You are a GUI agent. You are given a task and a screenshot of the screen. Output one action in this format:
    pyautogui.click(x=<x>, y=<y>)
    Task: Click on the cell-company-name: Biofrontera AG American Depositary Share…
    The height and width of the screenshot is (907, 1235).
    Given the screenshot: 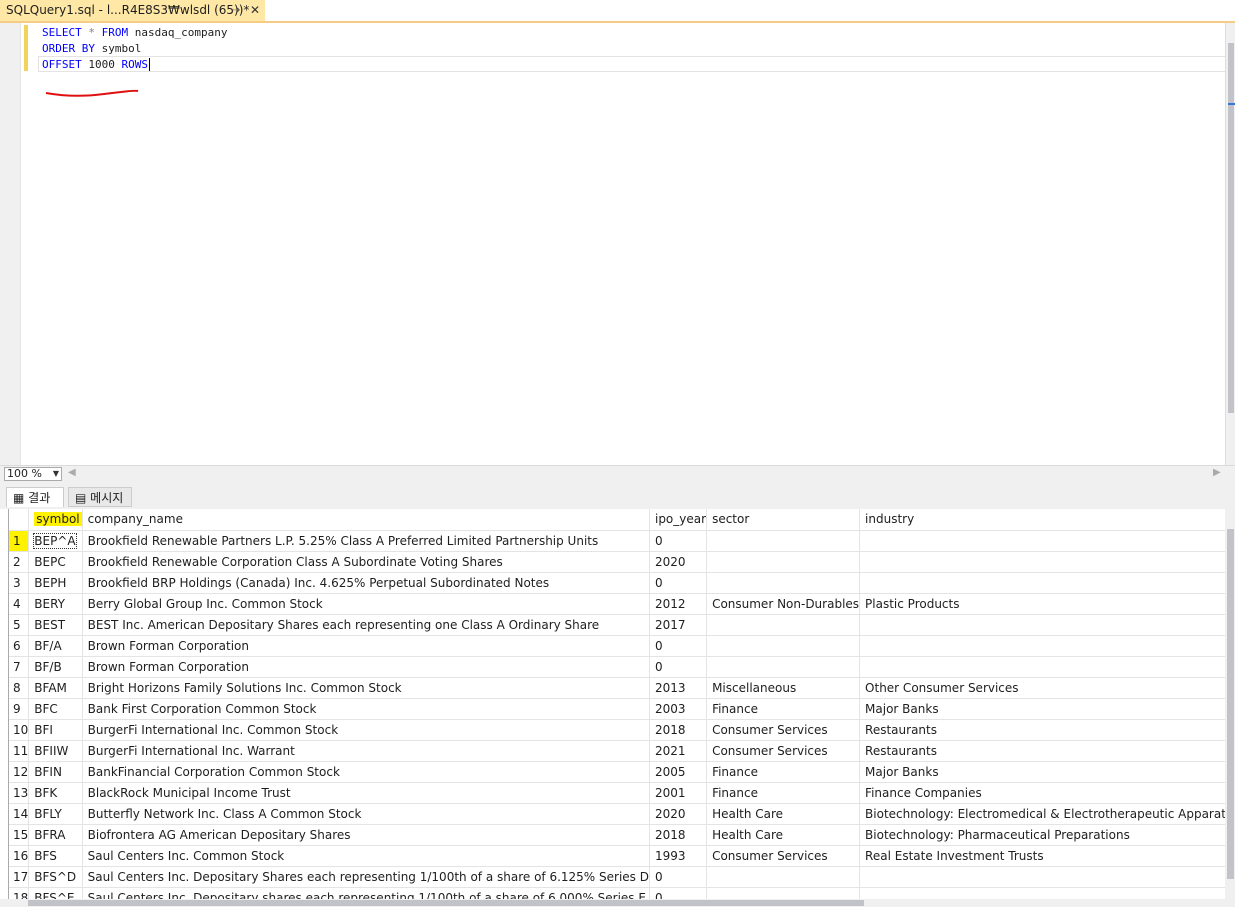 What is the action you would take?
    pyautogui.click(x=366, y=835)
    